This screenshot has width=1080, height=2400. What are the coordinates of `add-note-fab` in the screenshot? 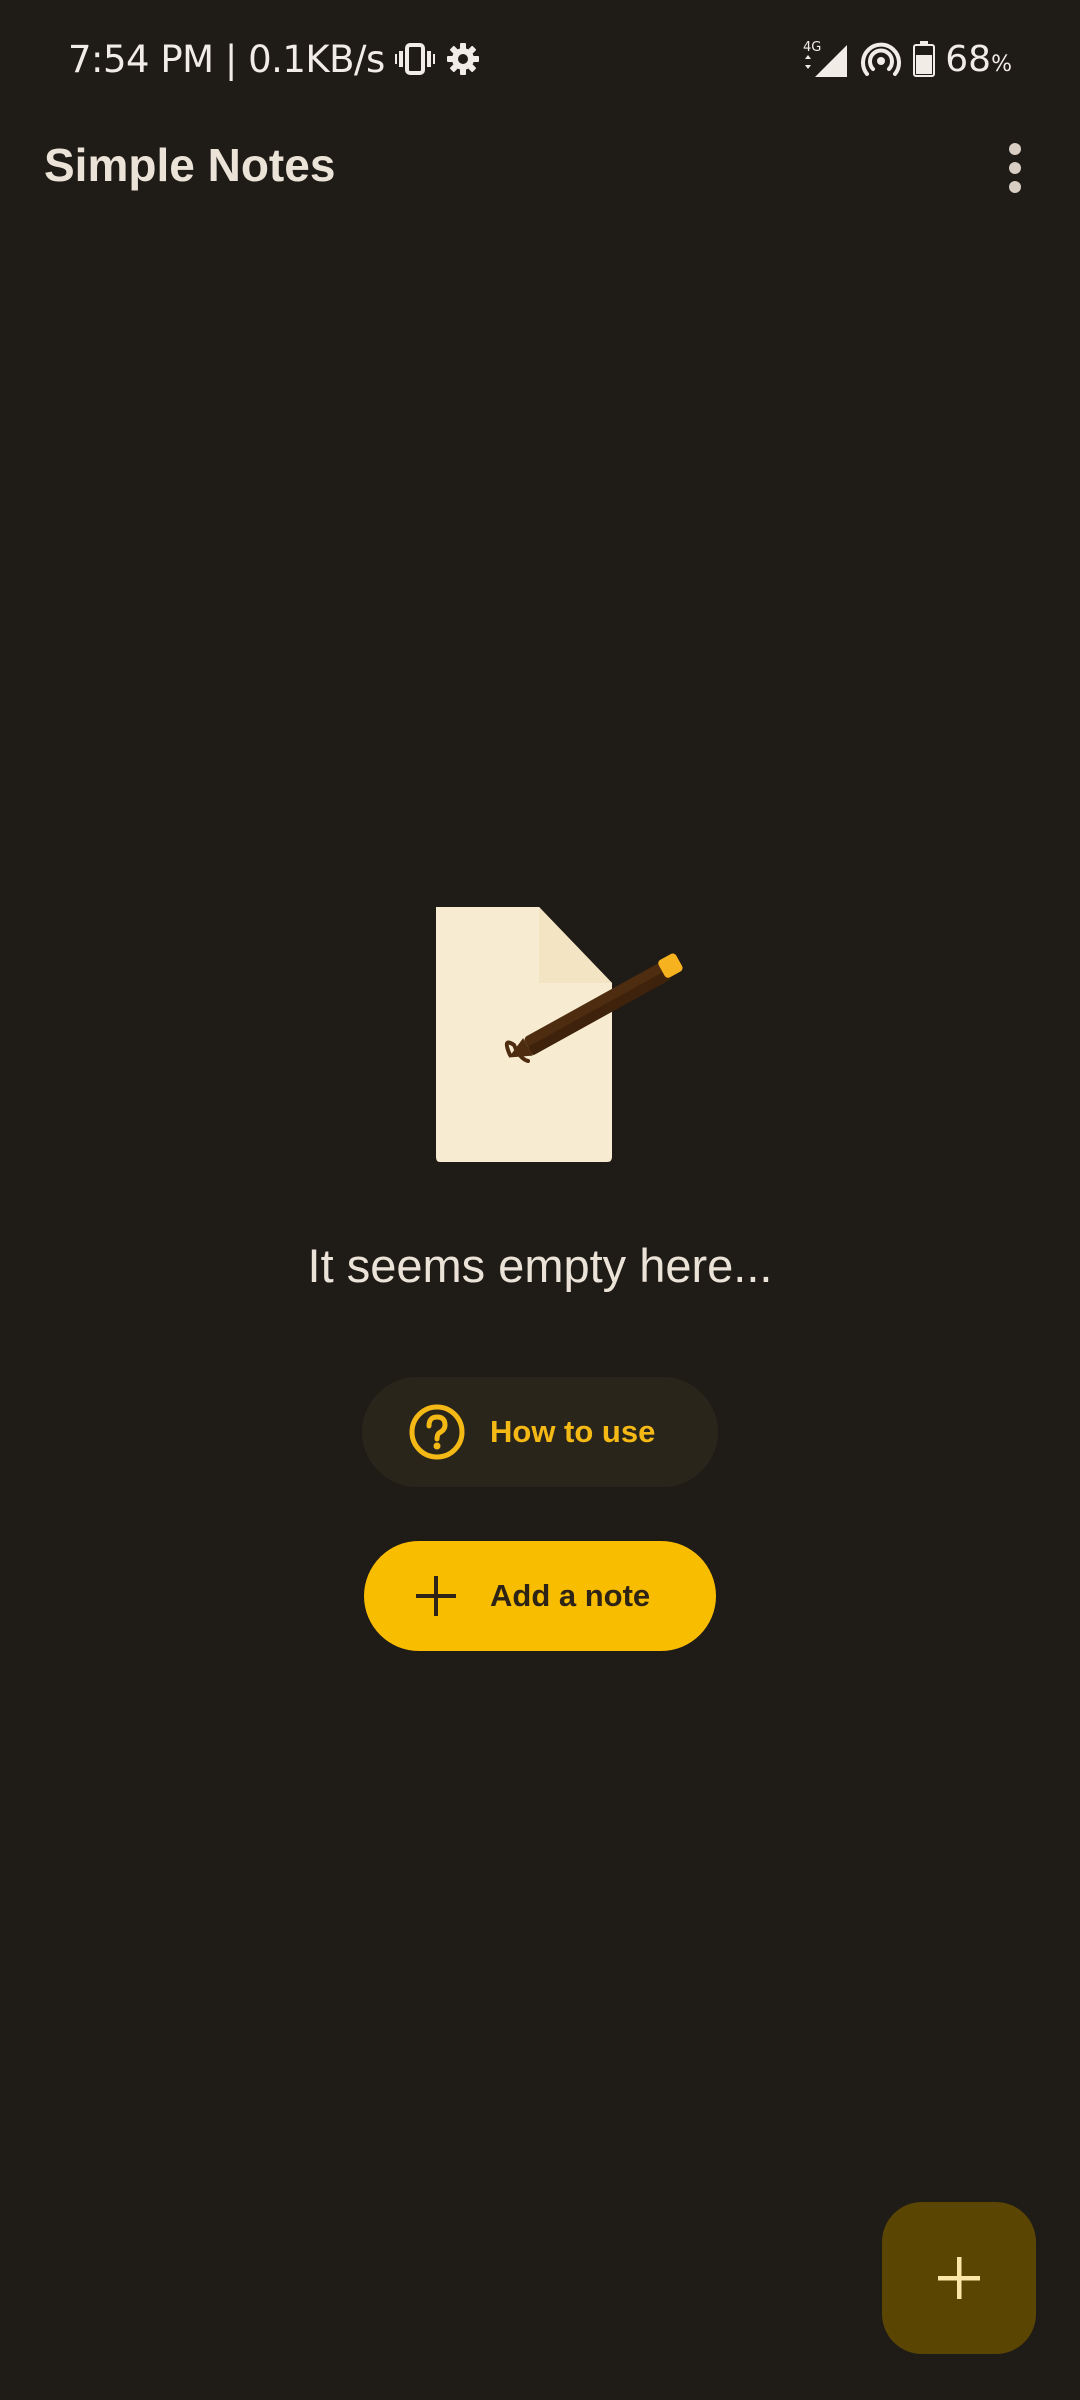 It's located at (959, 2278).